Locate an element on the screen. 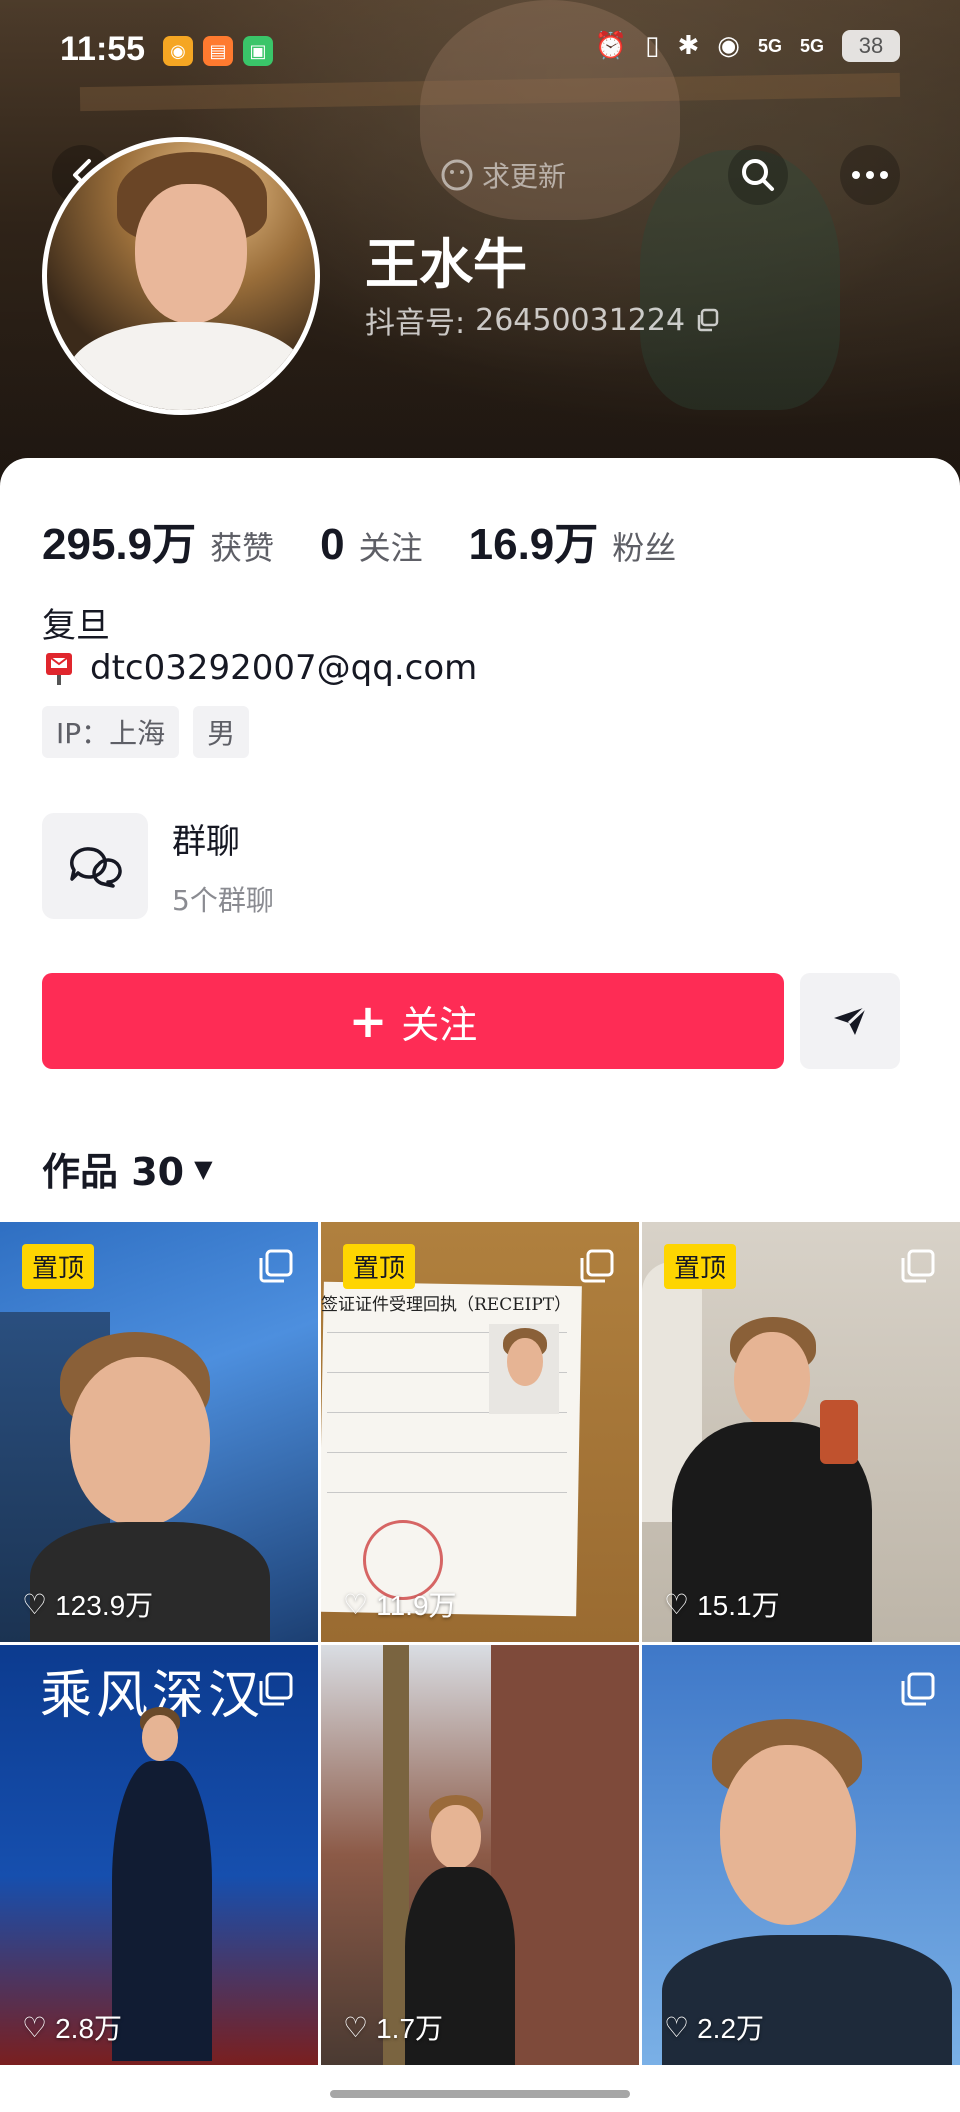  news-app-icon: ▤ is located at coordinates (218, 51).